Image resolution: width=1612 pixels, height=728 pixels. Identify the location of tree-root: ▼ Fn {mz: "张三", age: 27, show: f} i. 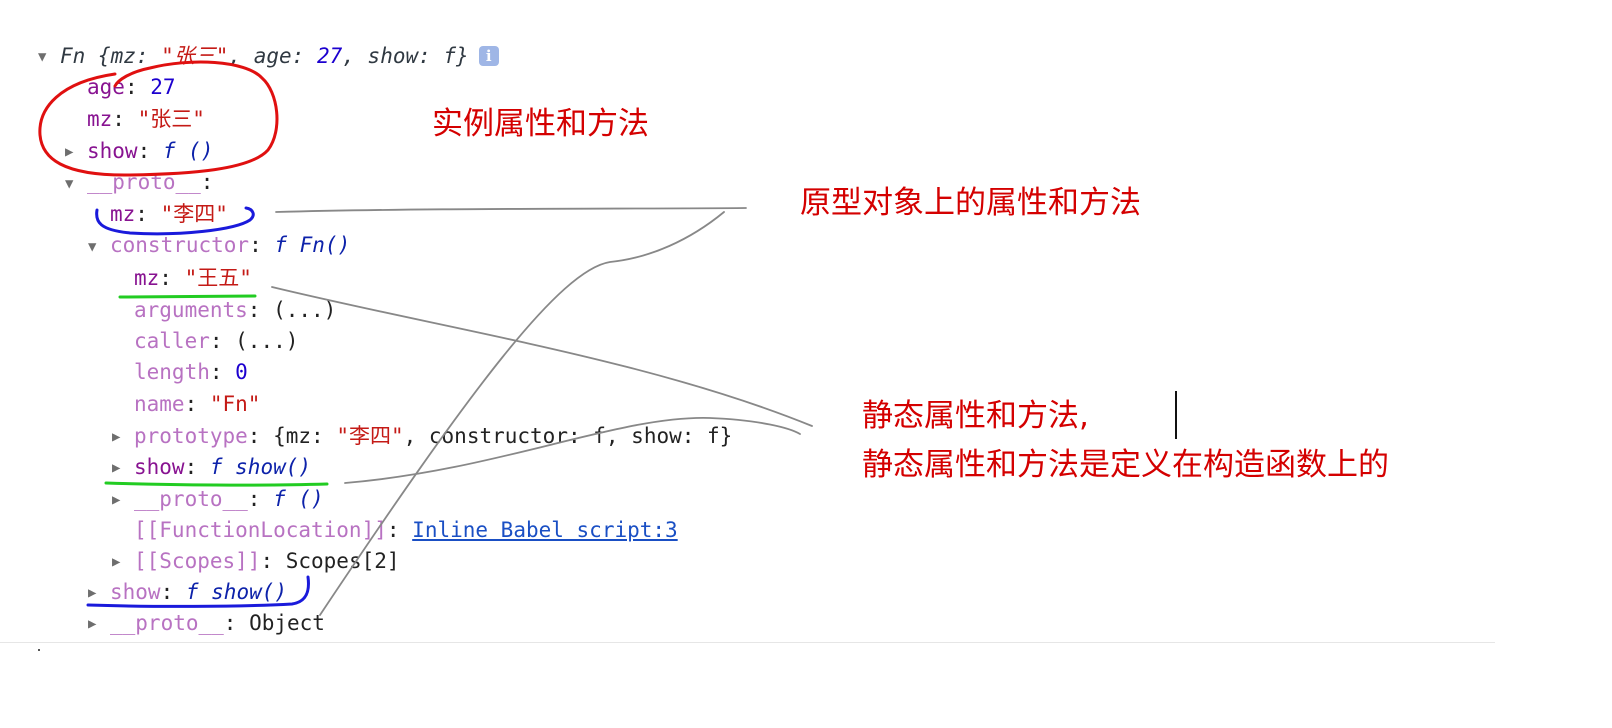
(268, 56).